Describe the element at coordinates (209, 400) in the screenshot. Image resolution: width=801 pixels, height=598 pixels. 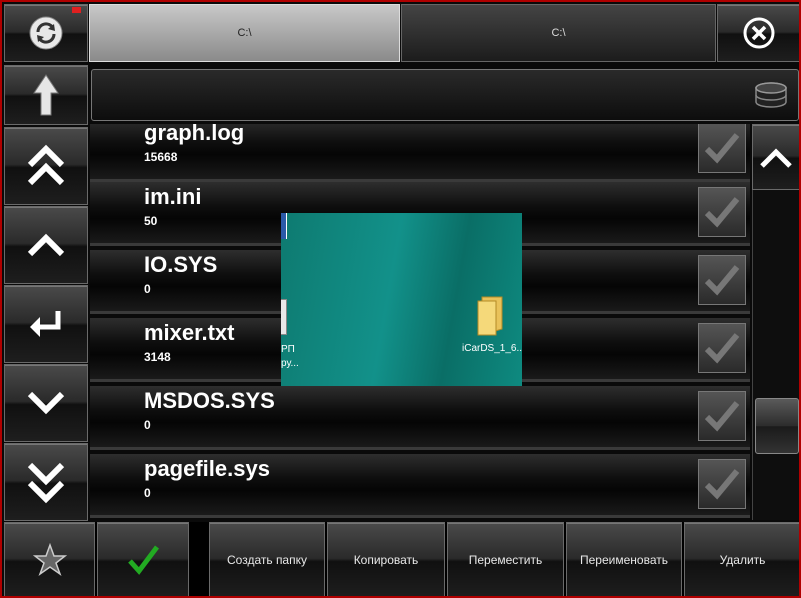
I see `file-name: MSDOS.SYS` at that location.